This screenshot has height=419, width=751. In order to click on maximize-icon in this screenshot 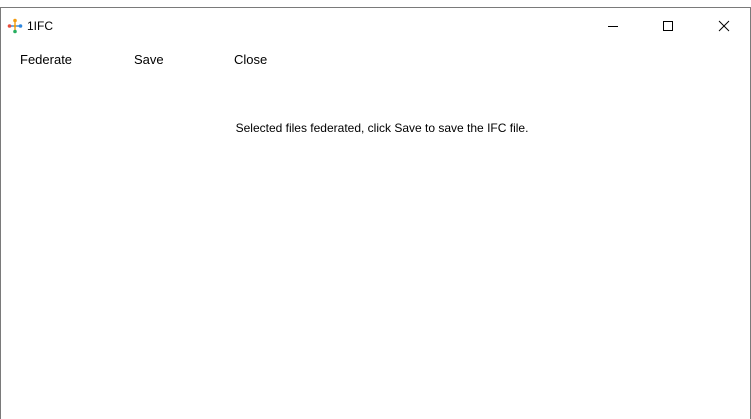, I will do `click(668, 26)`.